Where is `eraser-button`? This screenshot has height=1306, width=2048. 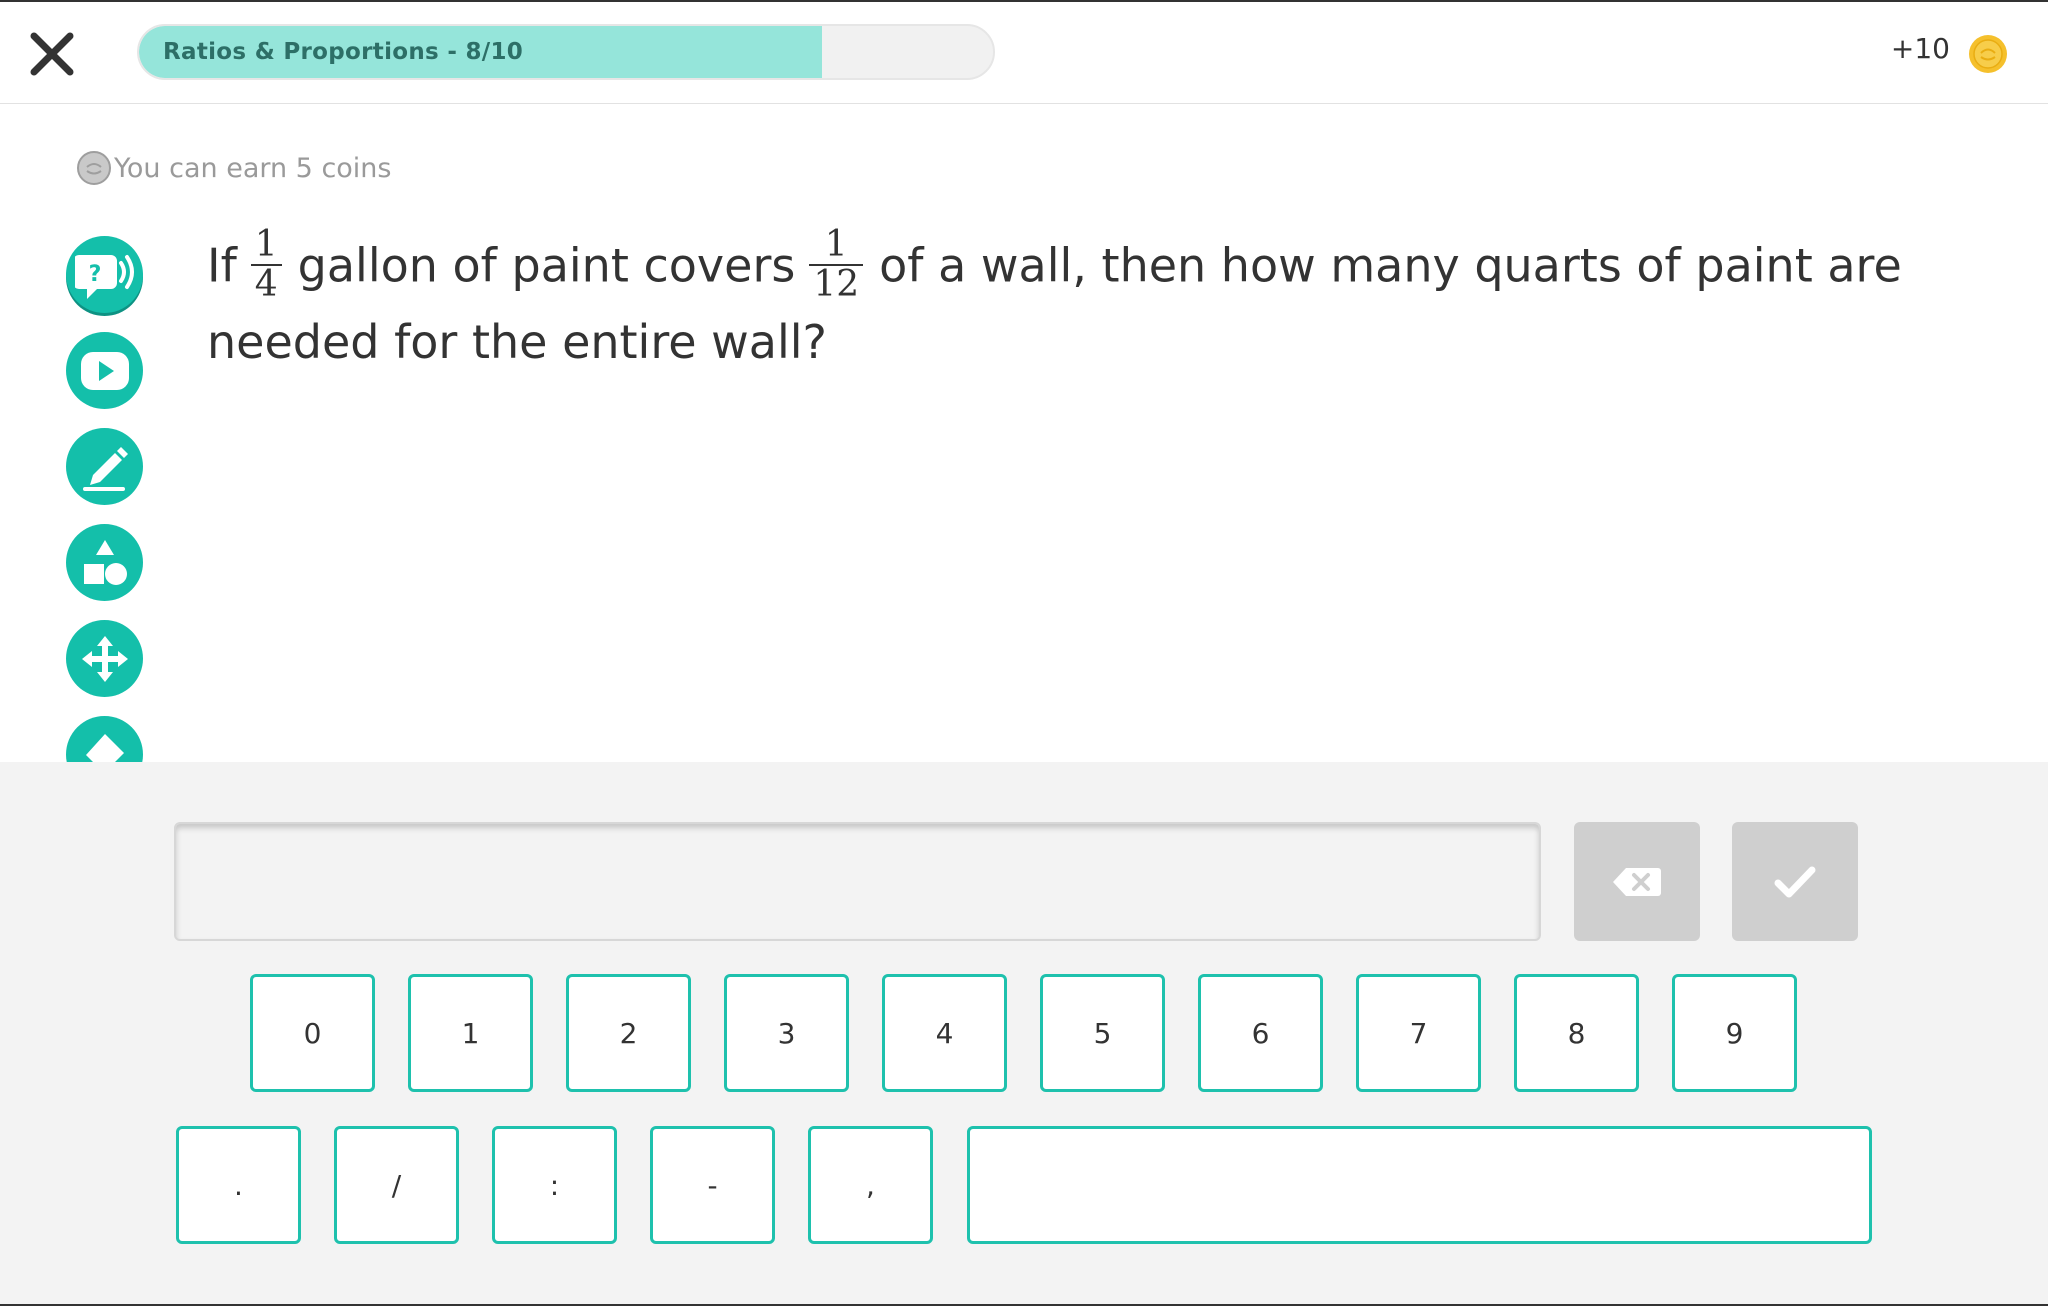 eraser-button is located at coordinates (104, 739).